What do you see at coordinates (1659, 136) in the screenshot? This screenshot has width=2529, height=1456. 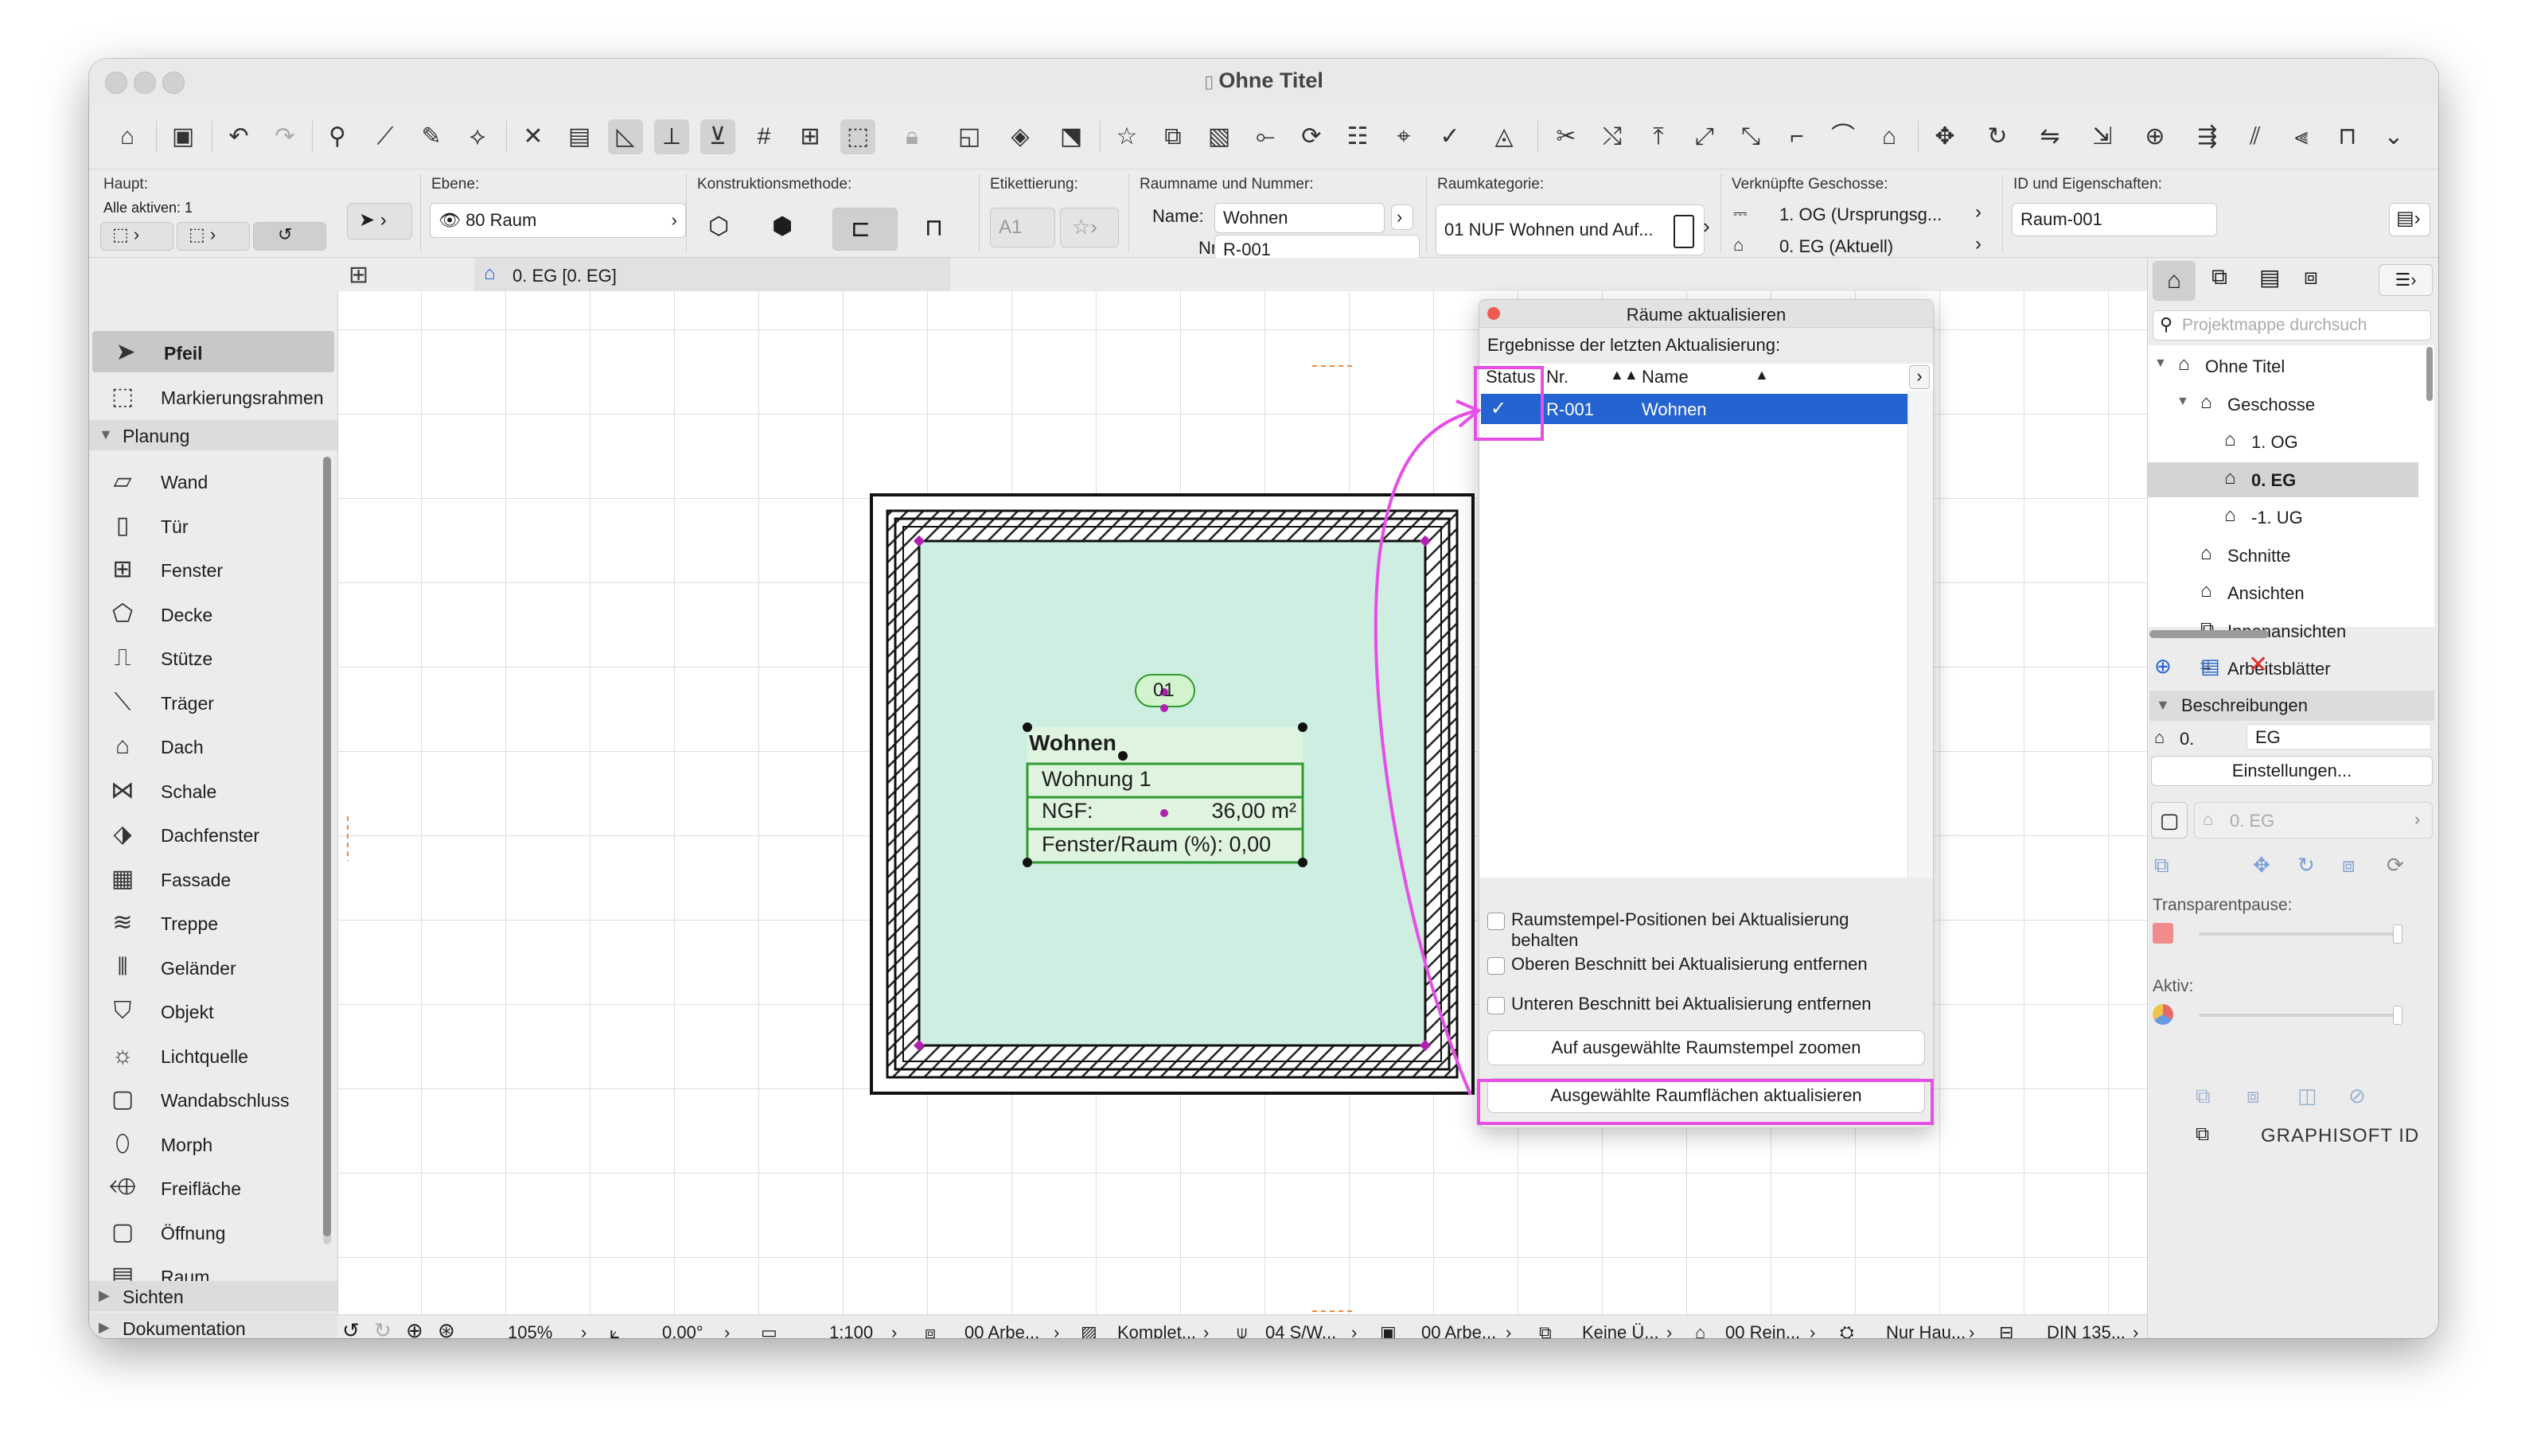 I see `elevate-icon: ⤒` at bounding box center [1659, 136].